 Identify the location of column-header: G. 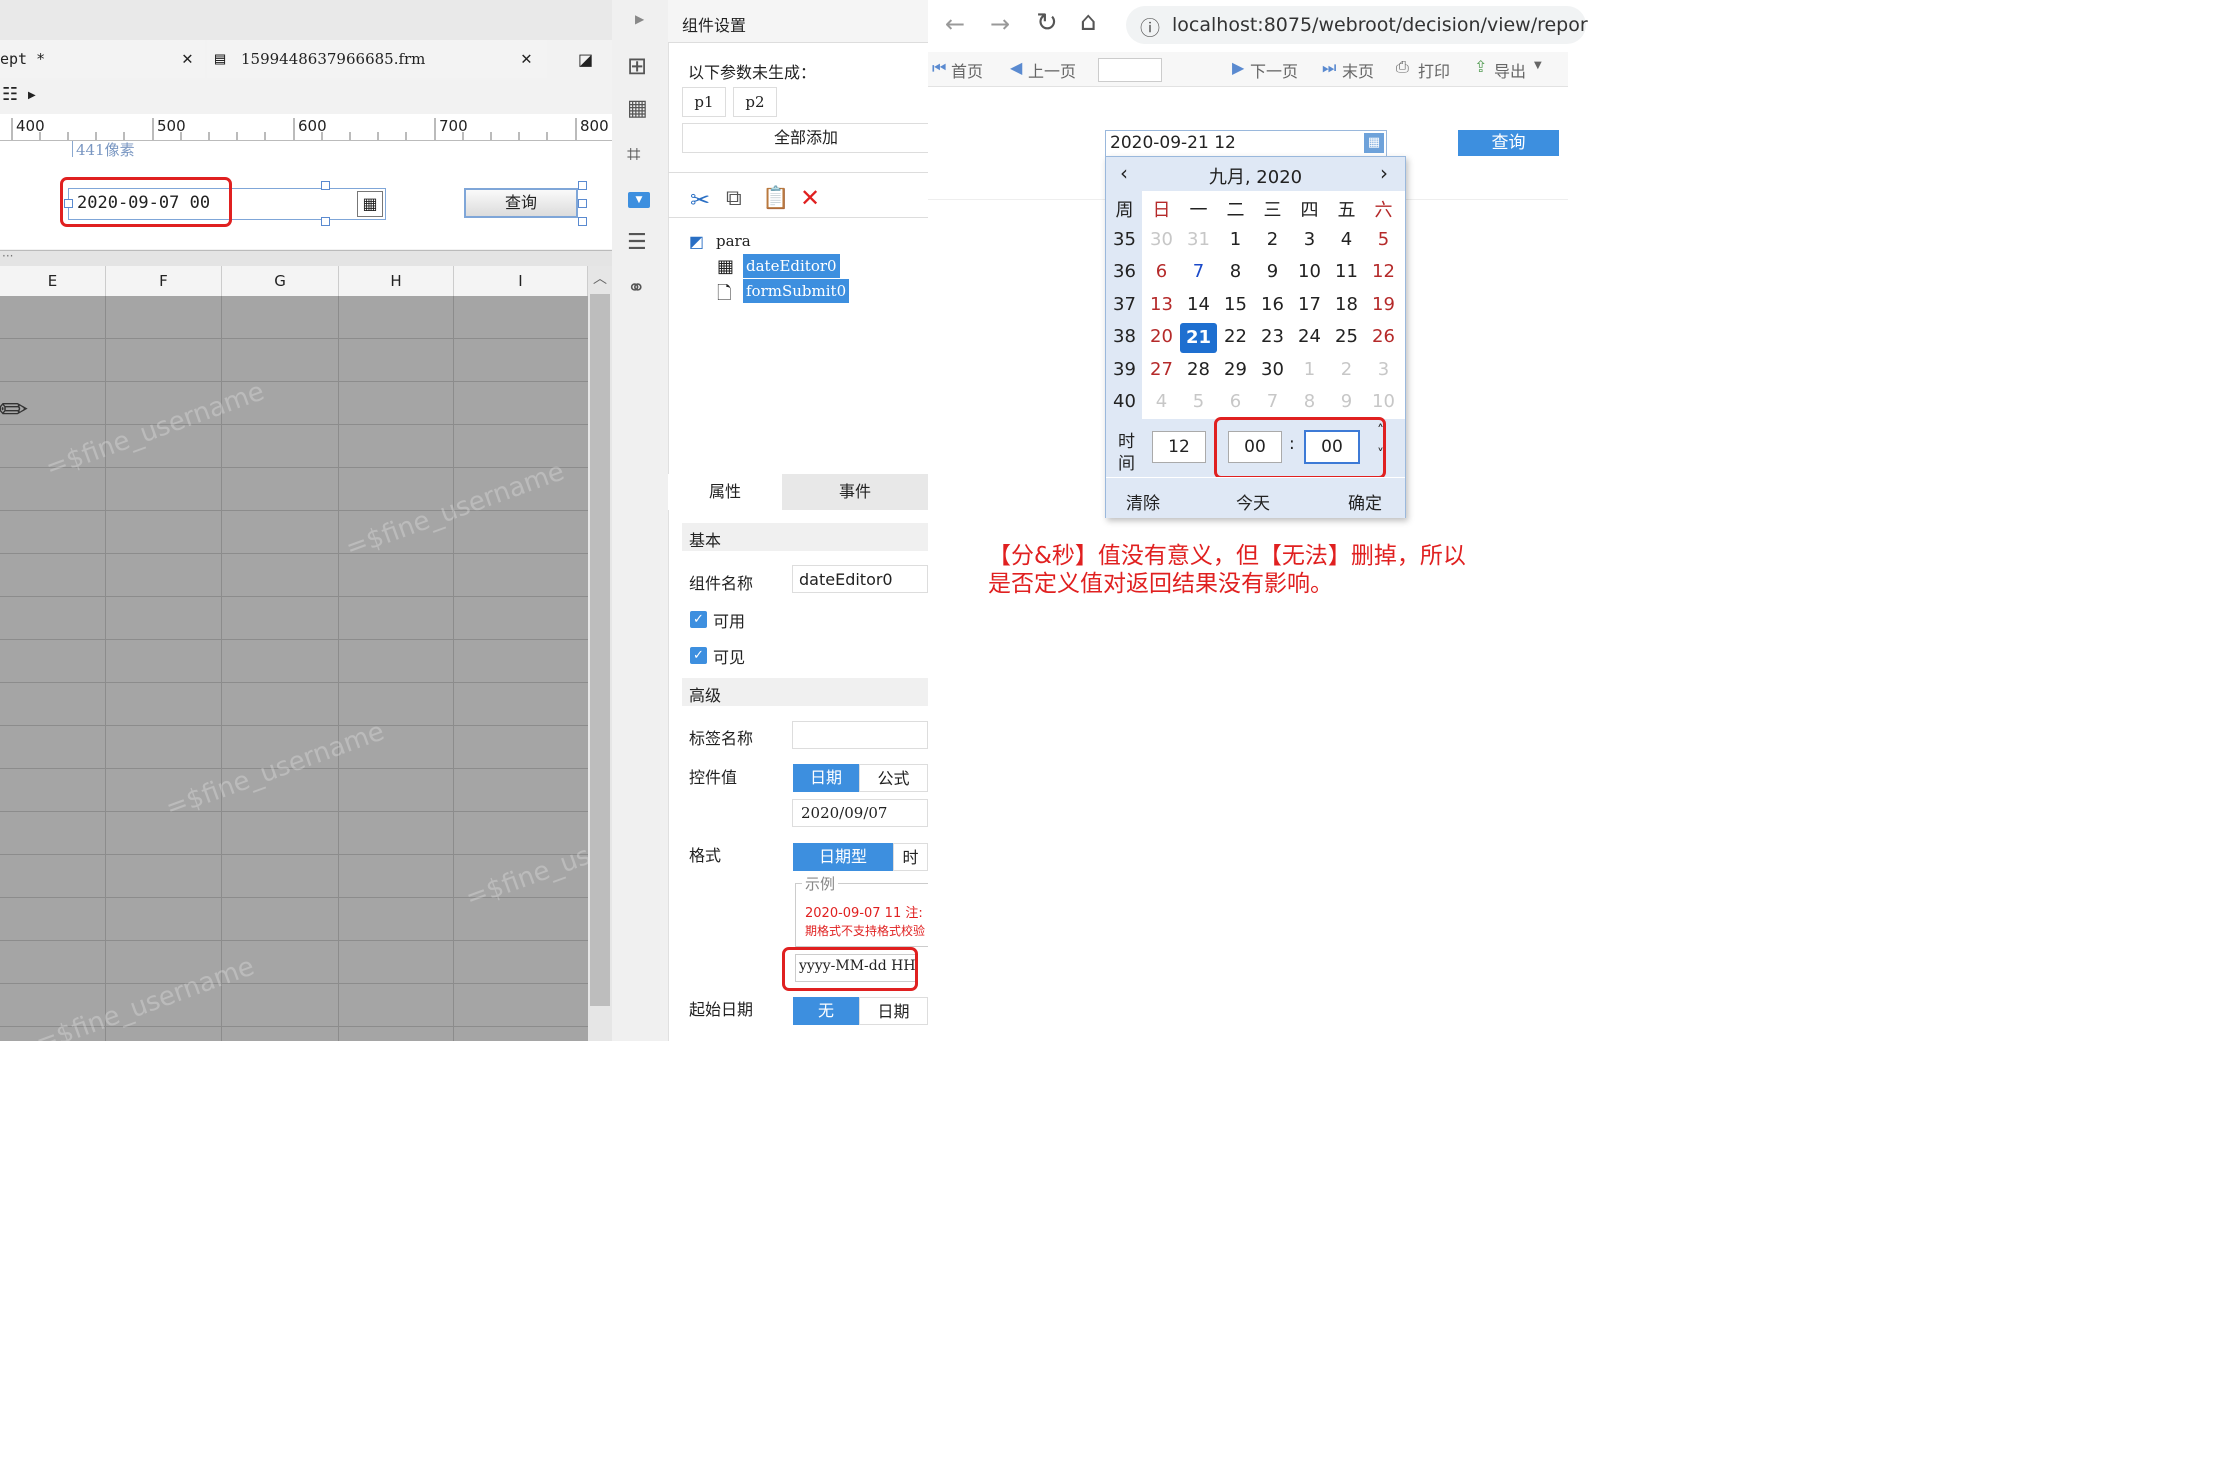
(280, 281).